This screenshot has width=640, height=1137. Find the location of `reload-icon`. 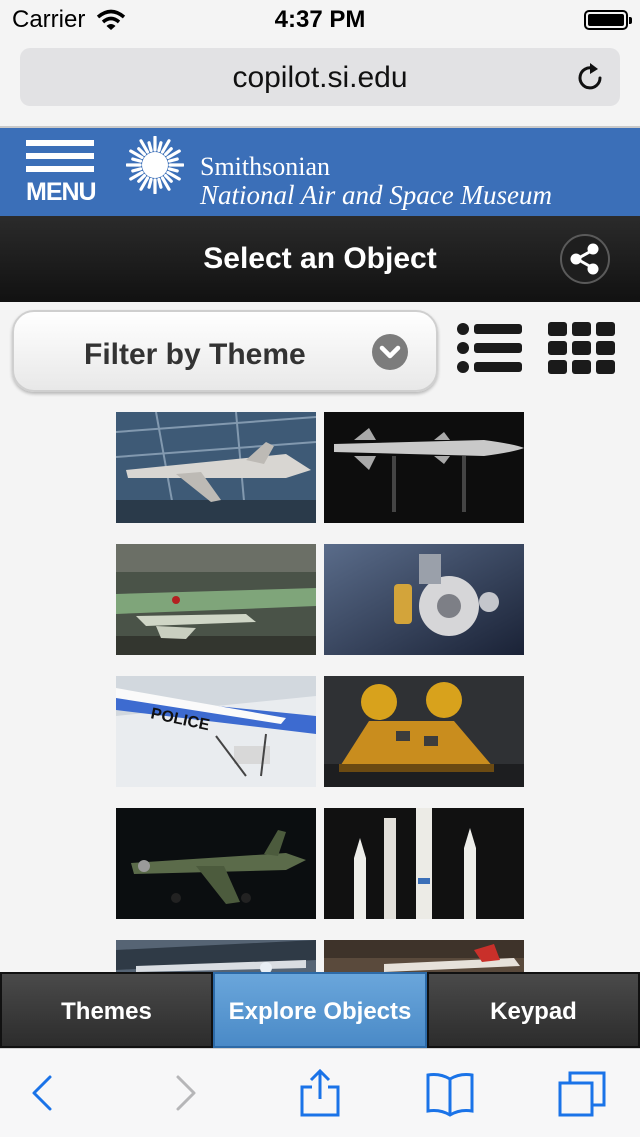

reload-icon is located at coordinates (590, 77).